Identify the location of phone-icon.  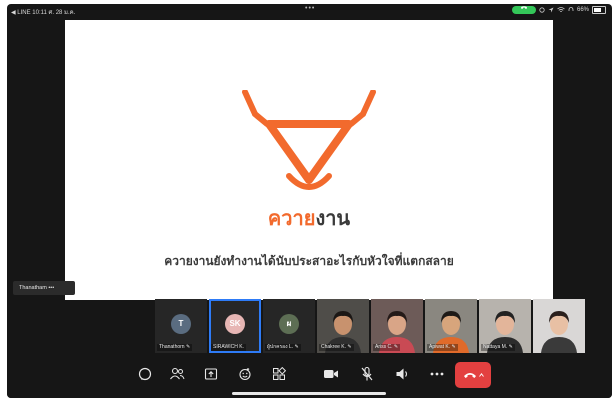
(523, 7).